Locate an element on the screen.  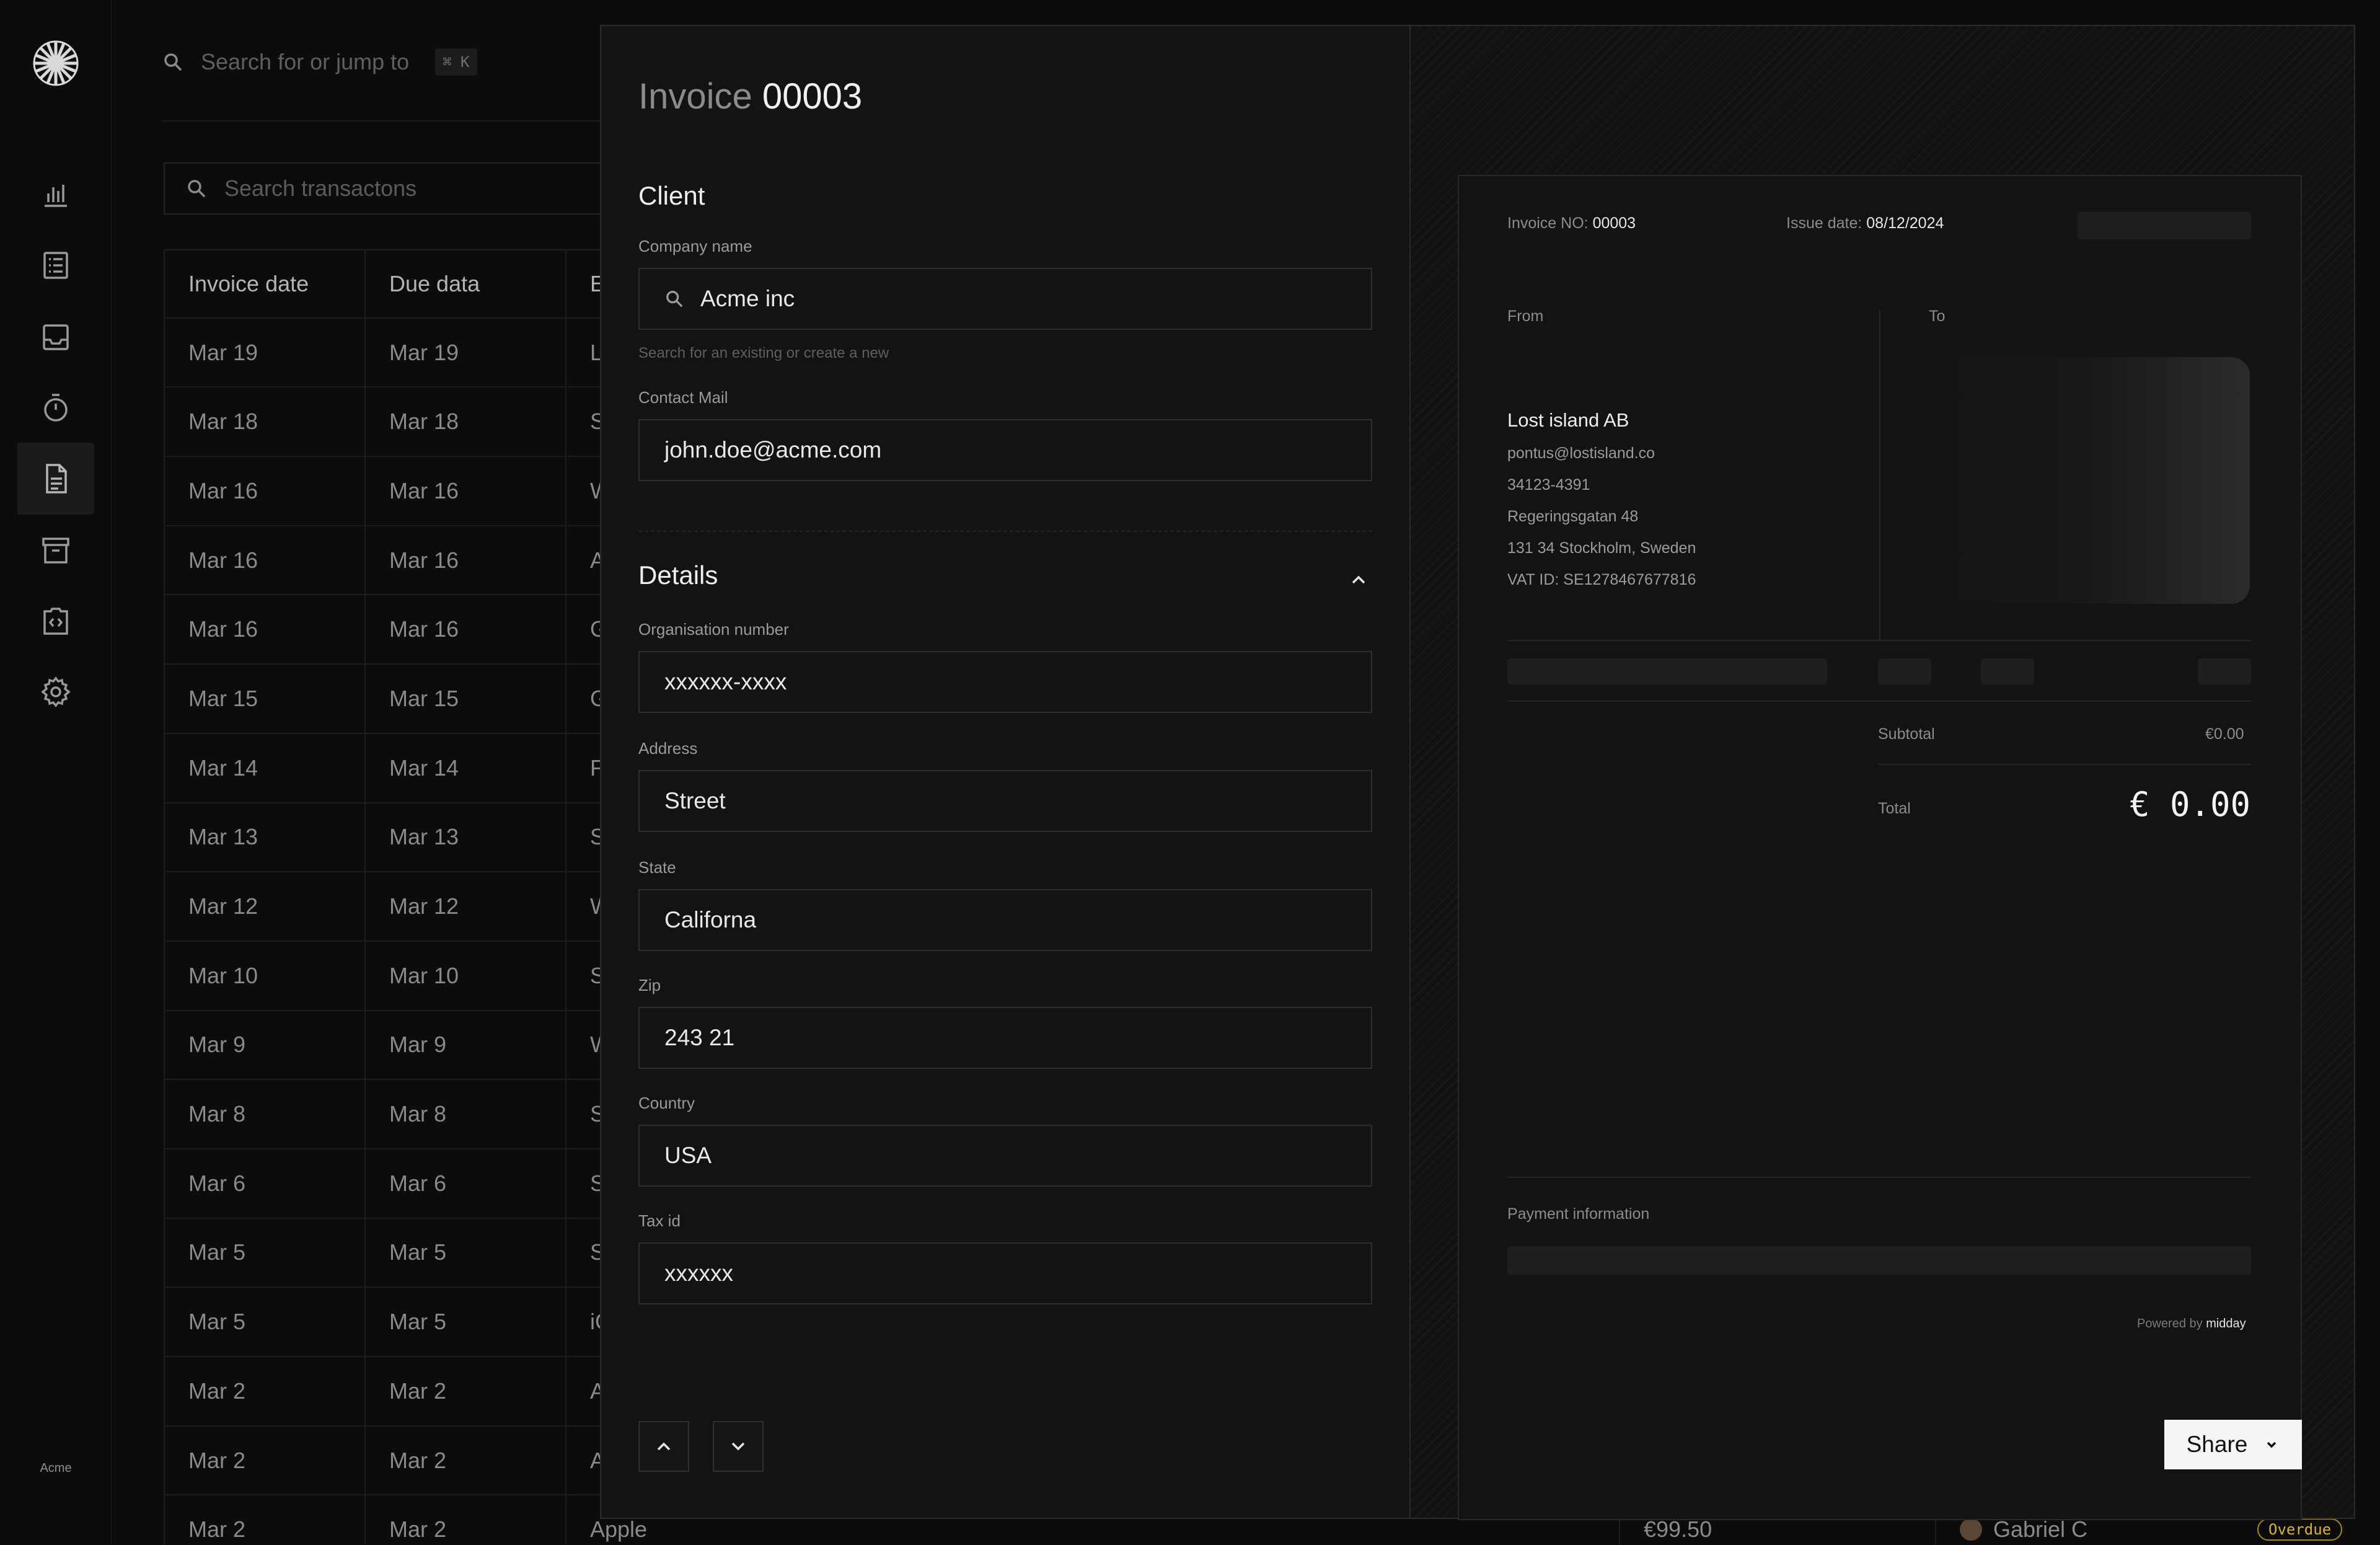
assigned-name: Gabriel C is located at coordinates (2040, 1529).